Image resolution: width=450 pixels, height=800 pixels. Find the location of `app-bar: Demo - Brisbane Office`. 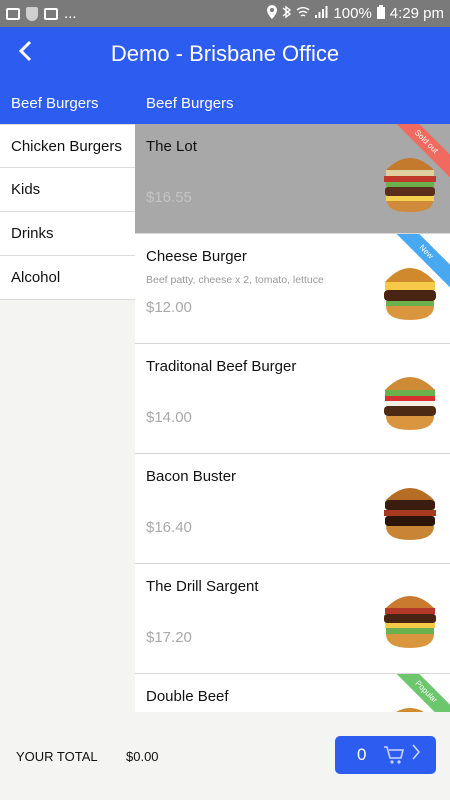

app-bar: Demo - Brisbane Office is located at coordinates (225, 54).